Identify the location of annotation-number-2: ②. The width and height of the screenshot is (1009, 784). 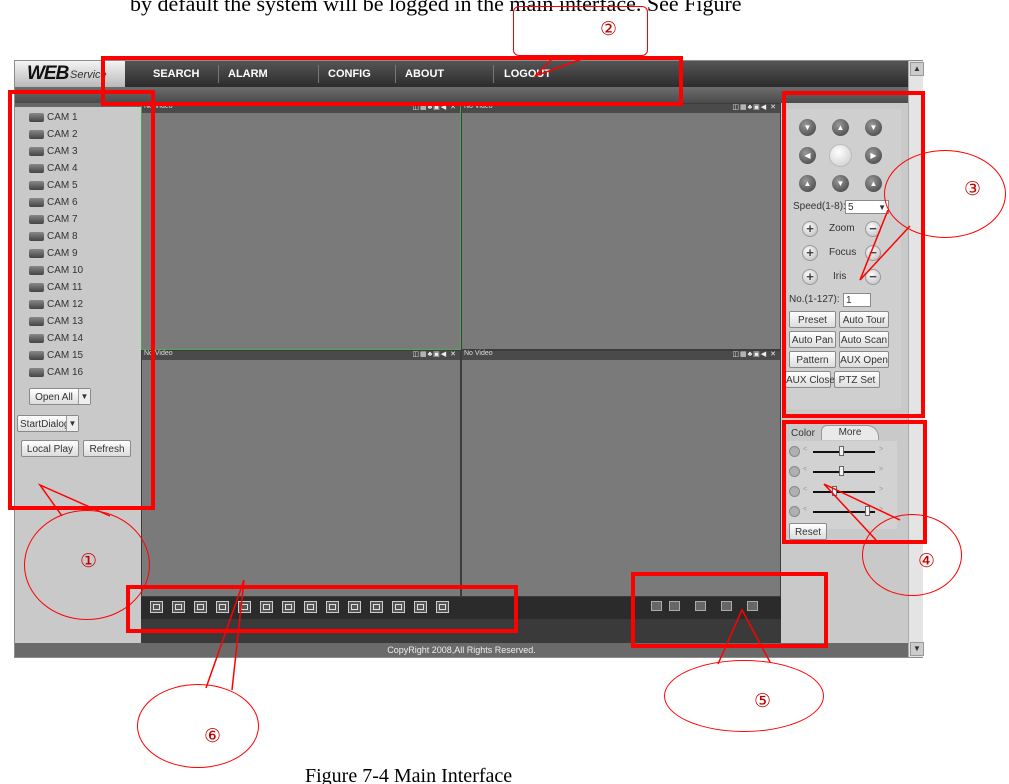
(609, 29).